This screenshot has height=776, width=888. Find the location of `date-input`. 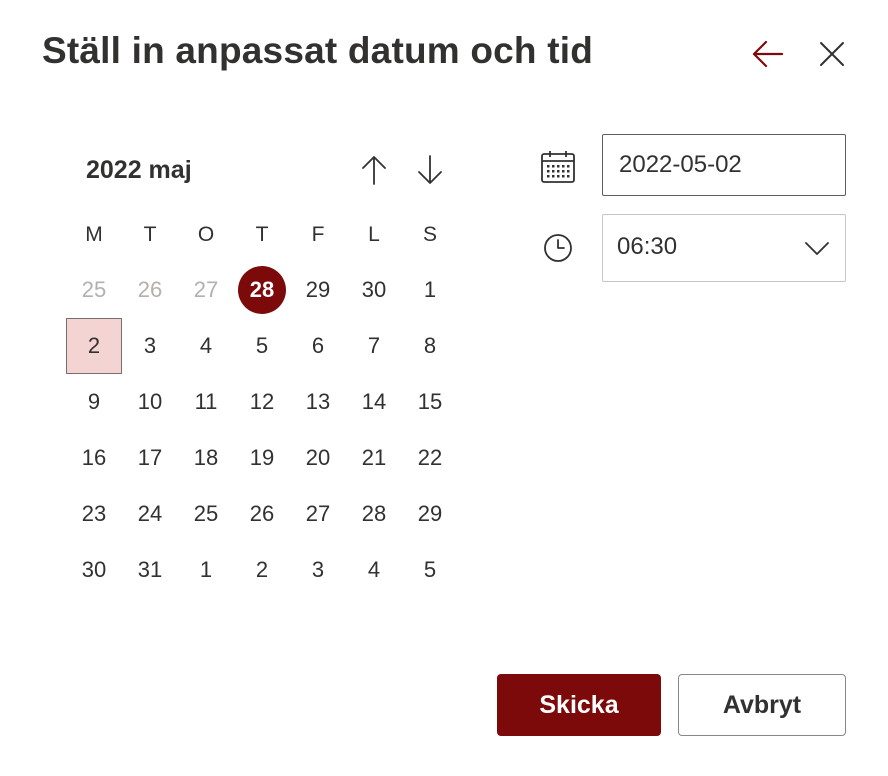

date-input is located at coordinates (724, 165).